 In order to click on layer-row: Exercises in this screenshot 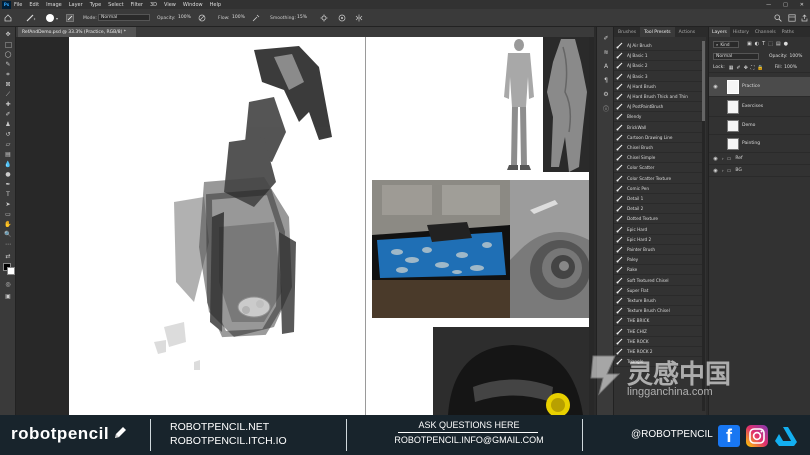, I will do `click(759, 107)`.